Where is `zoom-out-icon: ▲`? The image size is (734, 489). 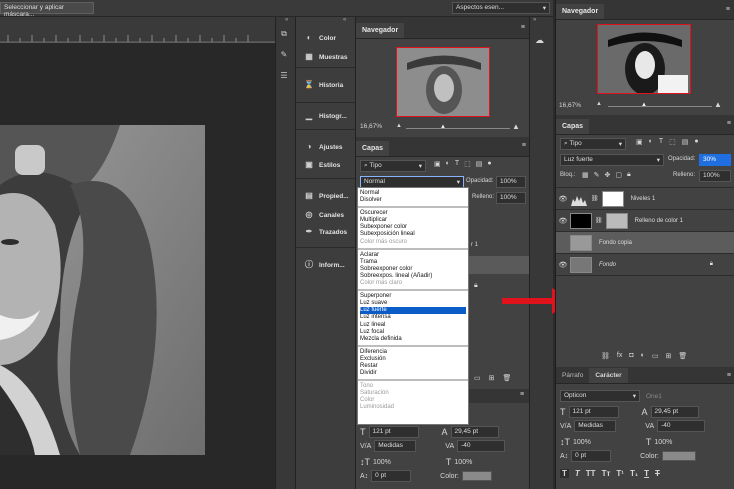
zoom-out-icon: ▲ is located at coordinates (599, 104).